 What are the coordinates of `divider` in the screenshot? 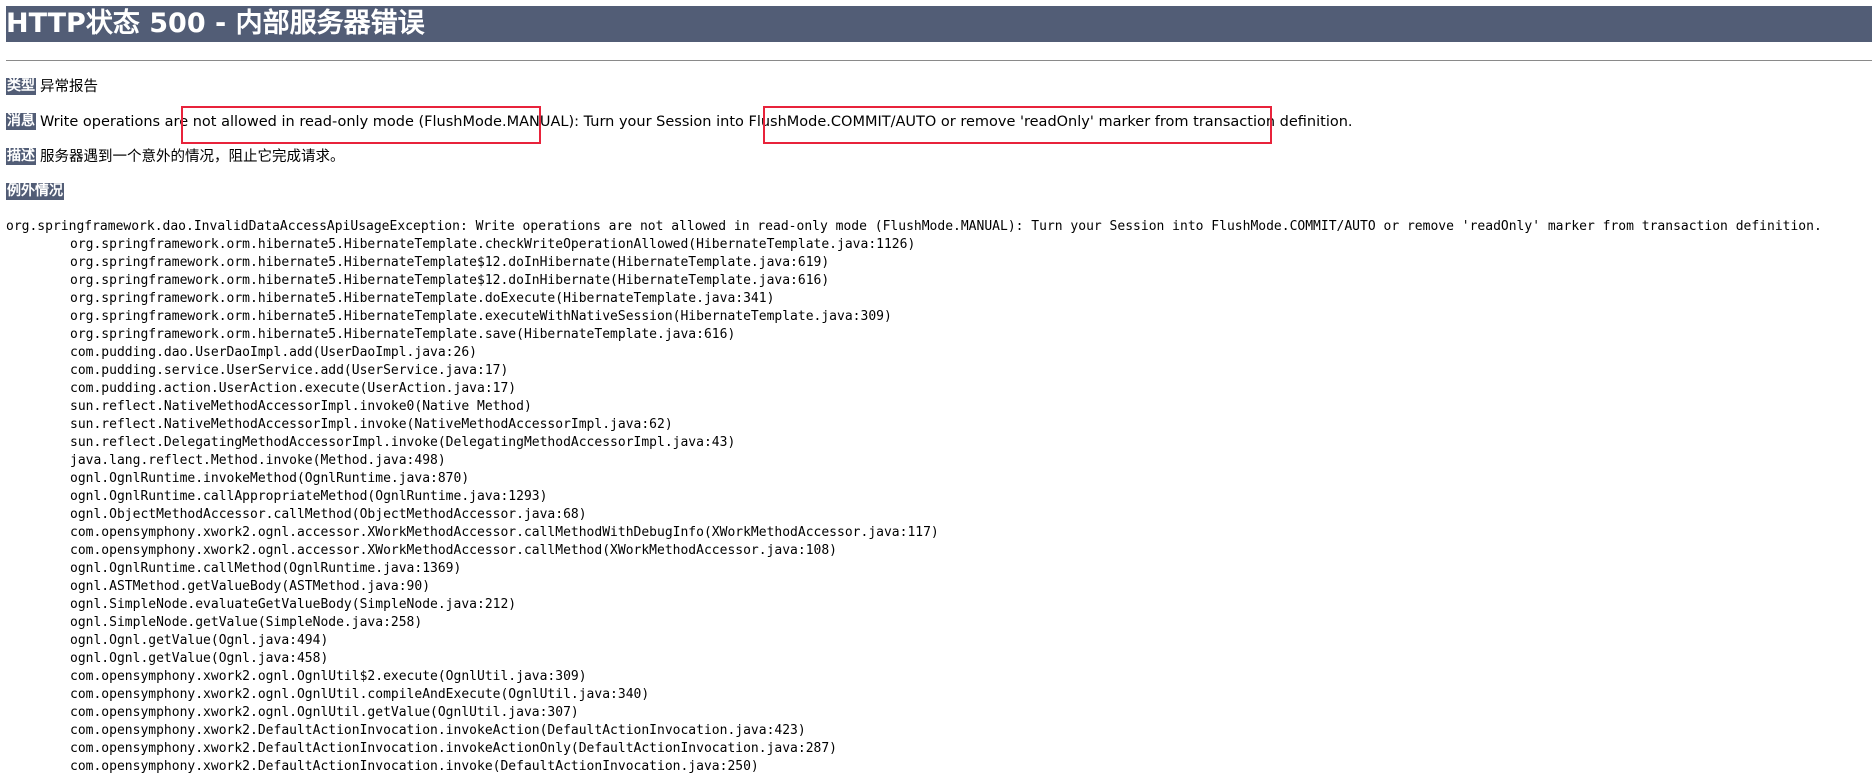 It's located at (939, 60).